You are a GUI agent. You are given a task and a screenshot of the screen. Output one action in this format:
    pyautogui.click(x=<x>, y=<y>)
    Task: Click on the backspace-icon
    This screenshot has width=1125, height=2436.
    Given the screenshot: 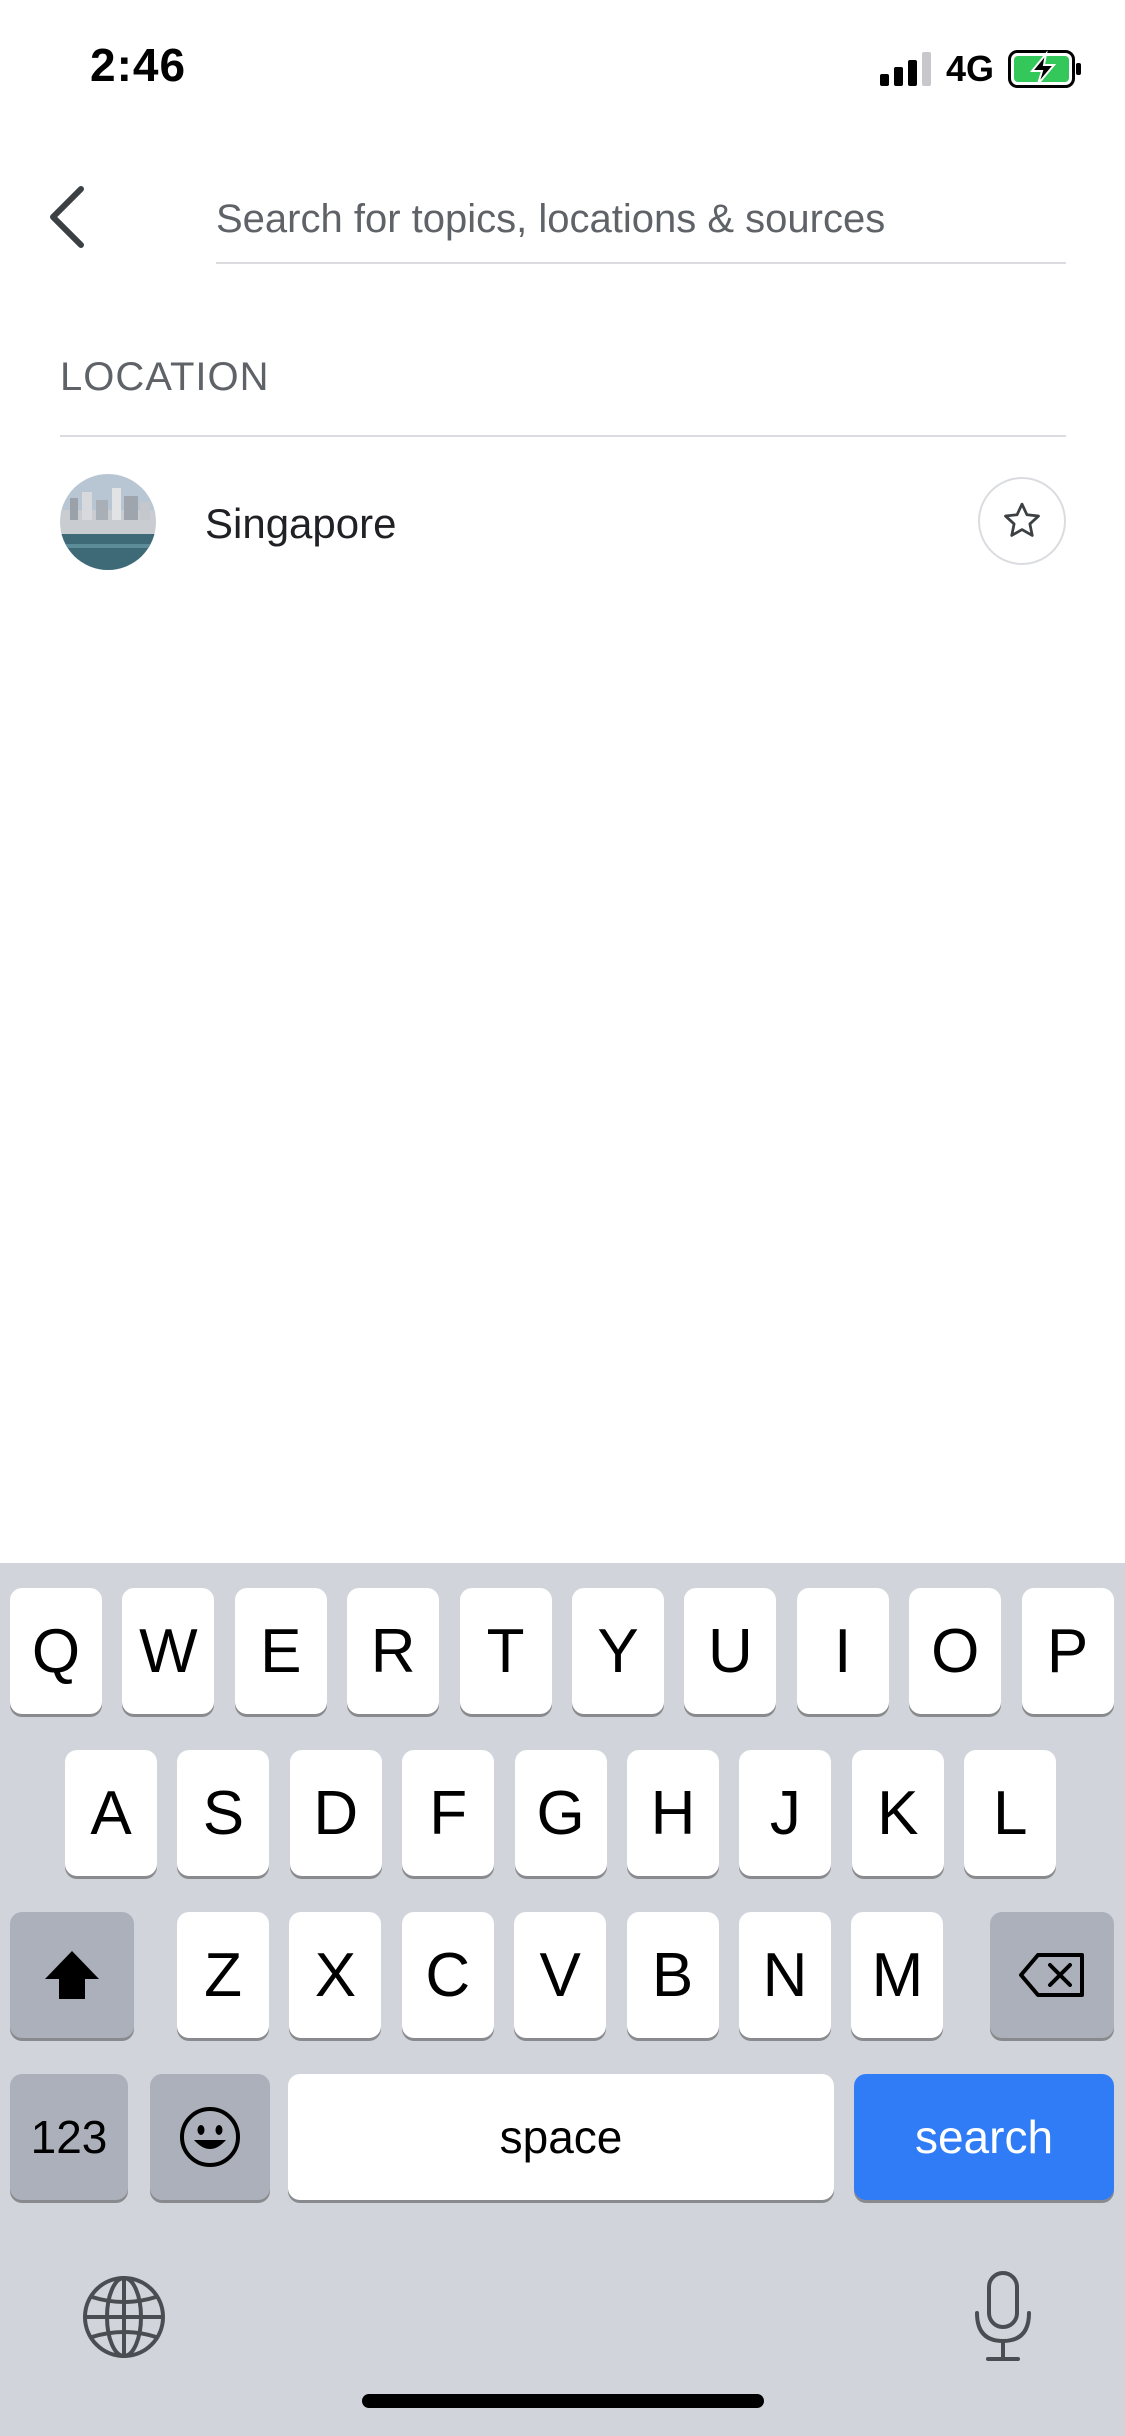 What is the action you would take?
    pyautogui.click(x=1051, y=1975)
    